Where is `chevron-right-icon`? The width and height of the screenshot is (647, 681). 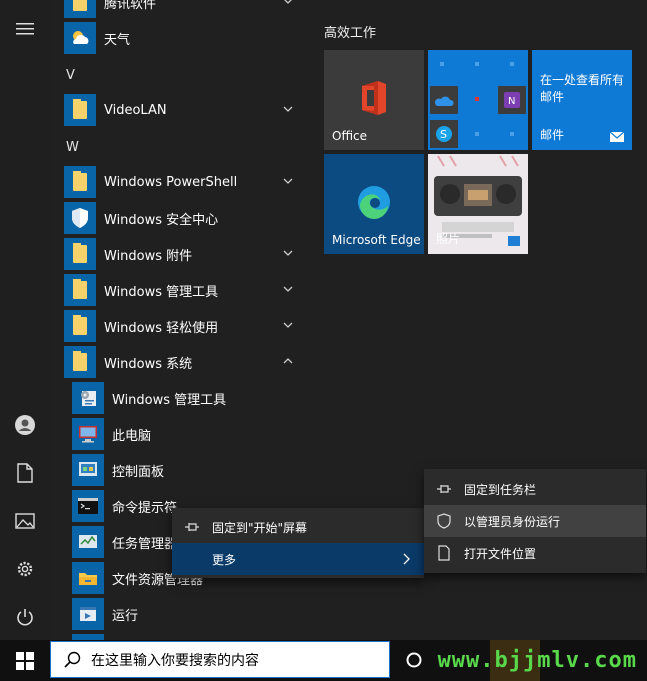
chevron-right-icon is located at coordinates (406, 559).